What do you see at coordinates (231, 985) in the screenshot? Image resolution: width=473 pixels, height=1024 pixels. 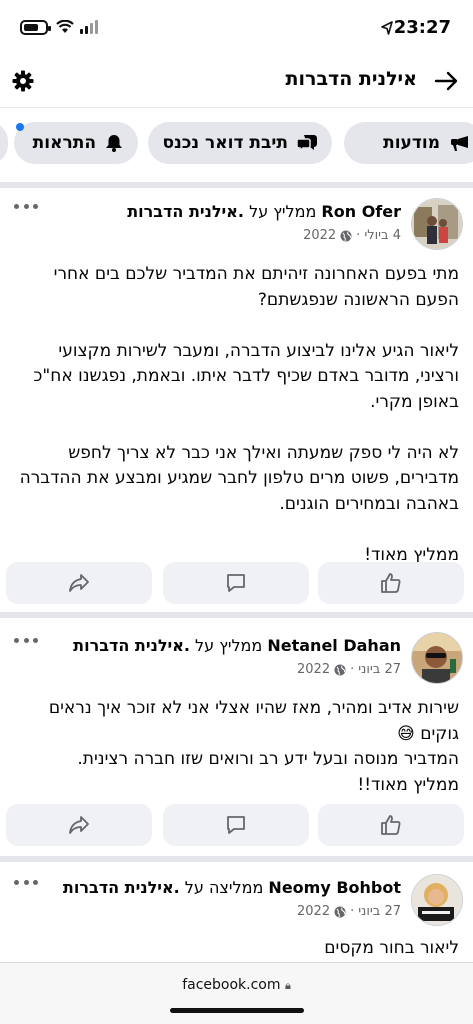 I see `url-text: facebook.com` at bounding box center [231, 985].